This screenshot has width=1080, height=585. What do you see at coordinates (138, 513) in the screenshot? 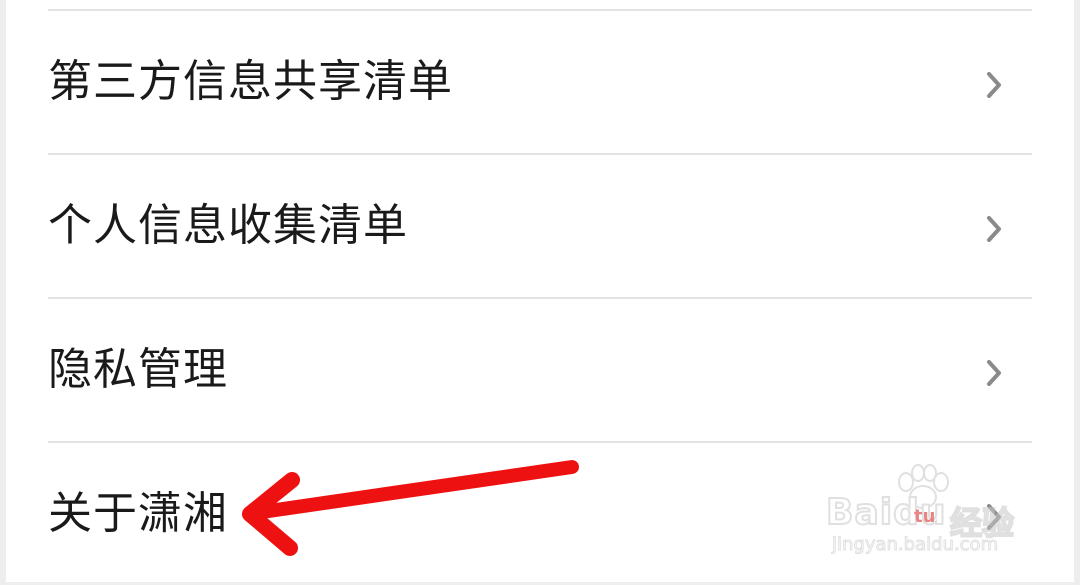
I see `menu-item-label: 关于潇湘` at bounding box center [138, 513].